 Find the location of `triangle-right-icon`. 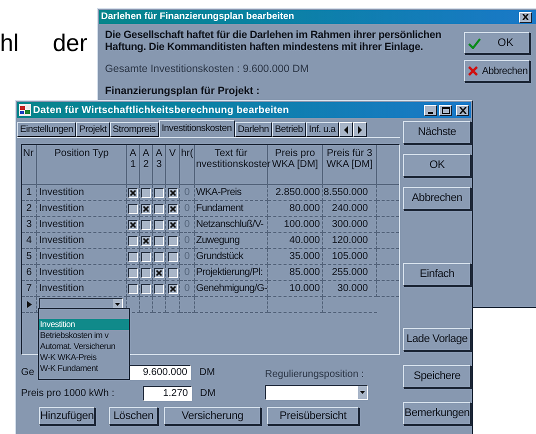

triangle-right-icon is located at coordinates (359, 130).